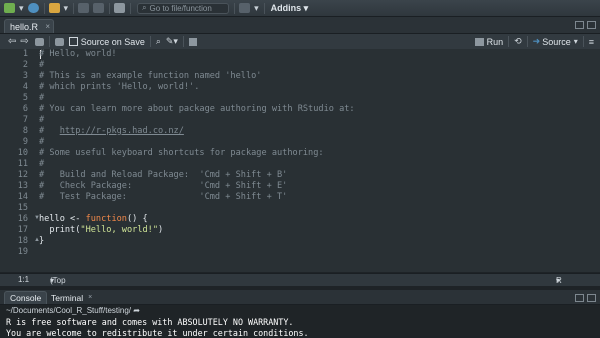 This screenshot has height=338, width=600. I want to click on code-line: print("Hello, world!"), so click(101, 230).